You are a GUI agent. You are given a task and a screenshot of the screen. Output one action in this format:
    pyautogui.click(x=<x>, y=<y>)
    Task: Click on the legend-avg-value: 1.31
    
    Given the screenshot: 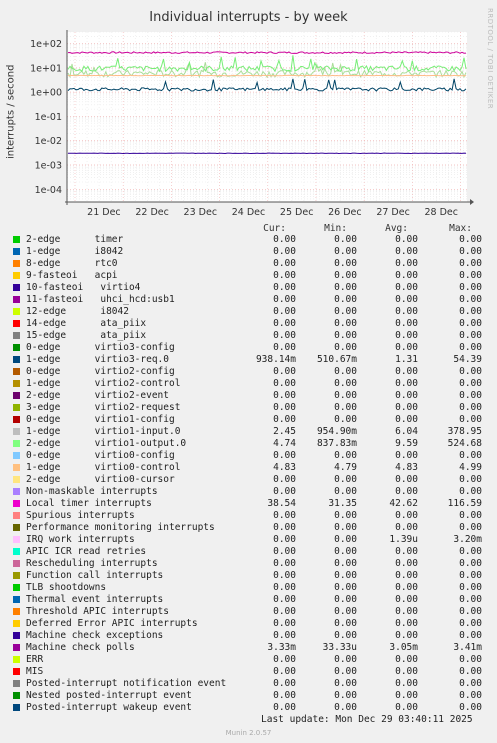 What is the action you would take?
    pyautogui.click(x=406, y=359)
    